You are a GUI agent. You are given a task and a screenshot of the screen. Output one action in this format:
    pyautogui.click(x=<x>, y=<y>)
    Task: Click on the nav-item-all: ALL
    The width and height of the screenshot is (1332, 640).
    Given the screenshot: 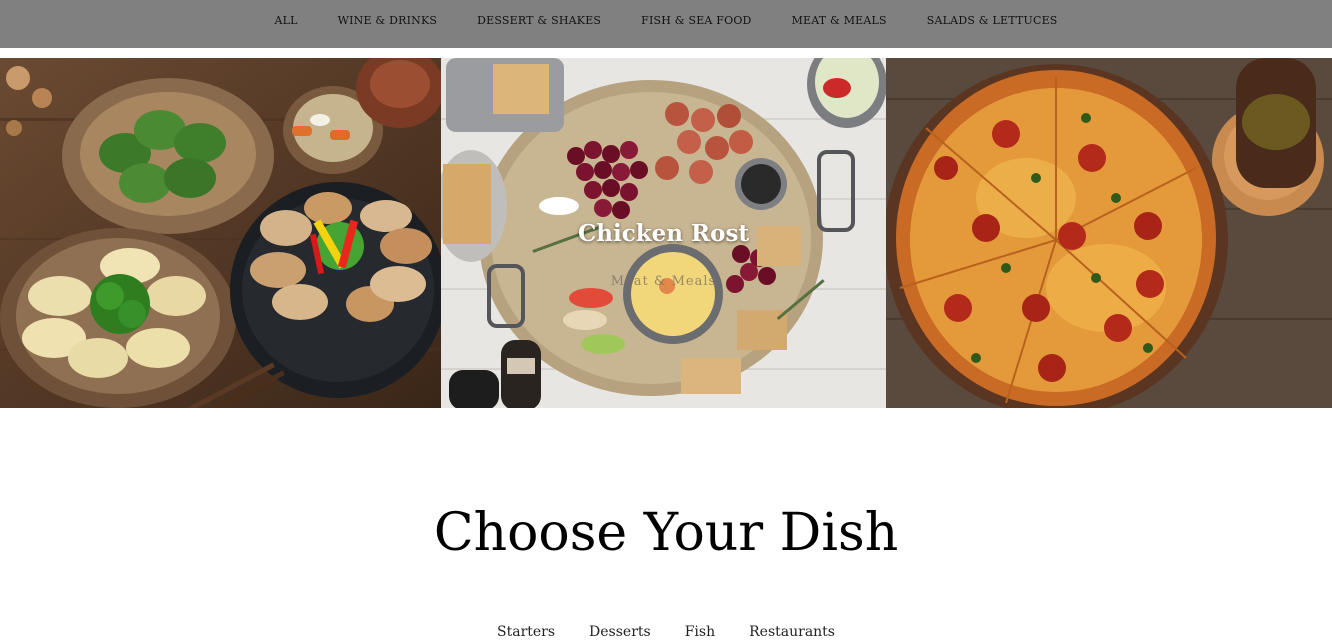 What is the action you would take?
    pyautogui.click(x=285, y=20)
    